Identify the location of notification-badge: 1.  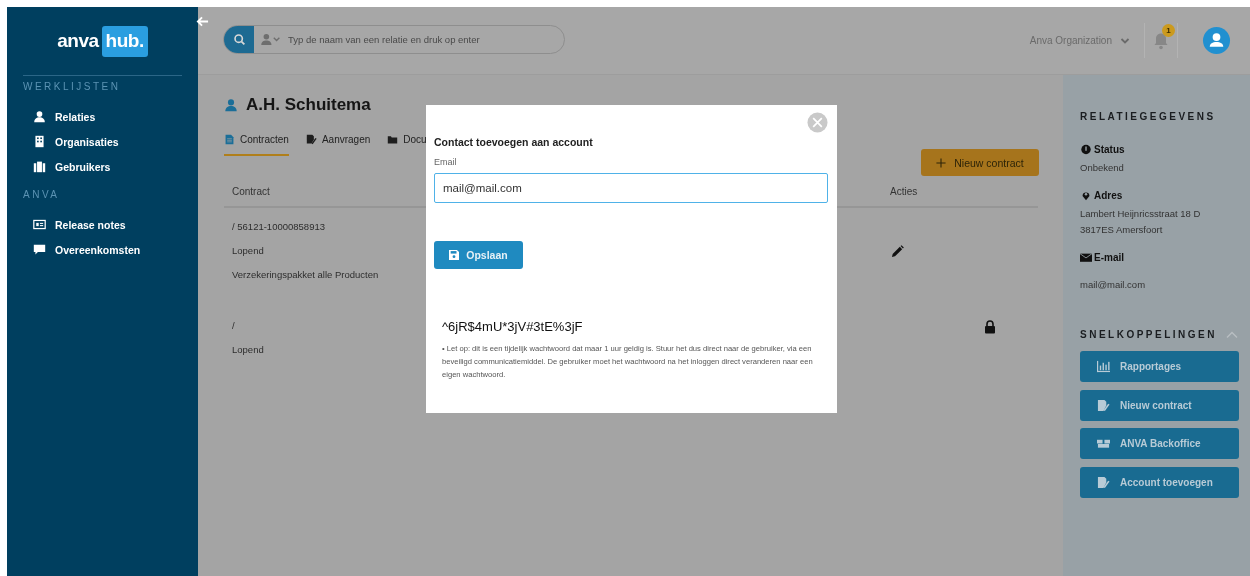
(1168, 30).